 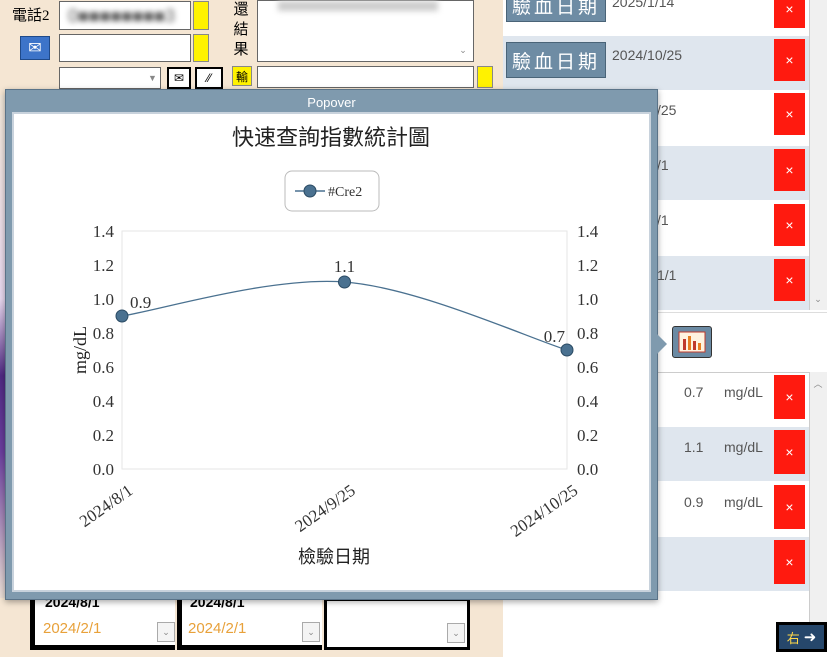 I want to click on phone-label: 電話2, so click(x=31, y=16).